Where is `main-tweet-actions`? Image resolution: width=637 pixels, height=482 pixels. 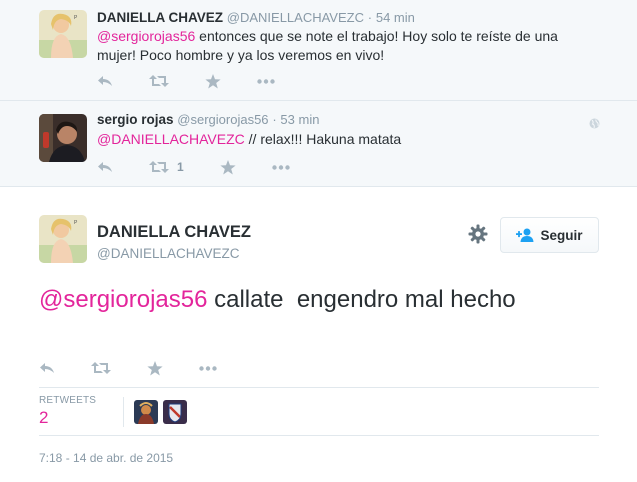
main-tweet-actions is located at coordinates (146, 368).